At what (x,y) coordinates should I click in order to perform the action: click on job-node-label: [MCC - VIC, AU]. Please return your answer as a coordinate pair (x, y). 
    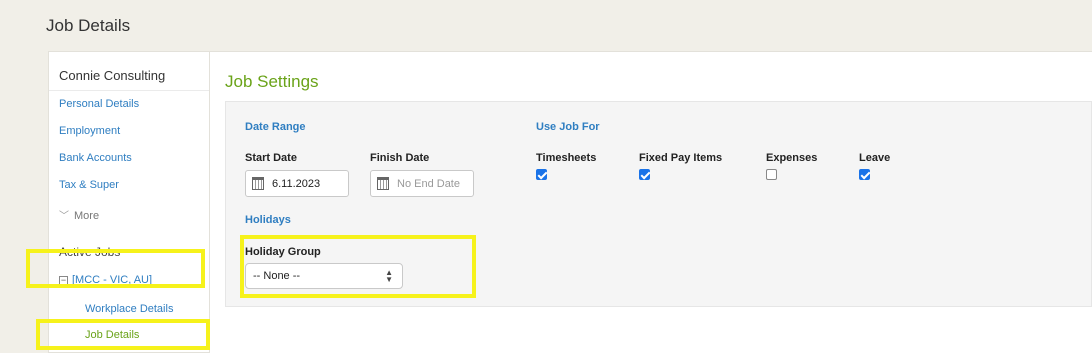
    Looking at the image, I should click on (112, 280).